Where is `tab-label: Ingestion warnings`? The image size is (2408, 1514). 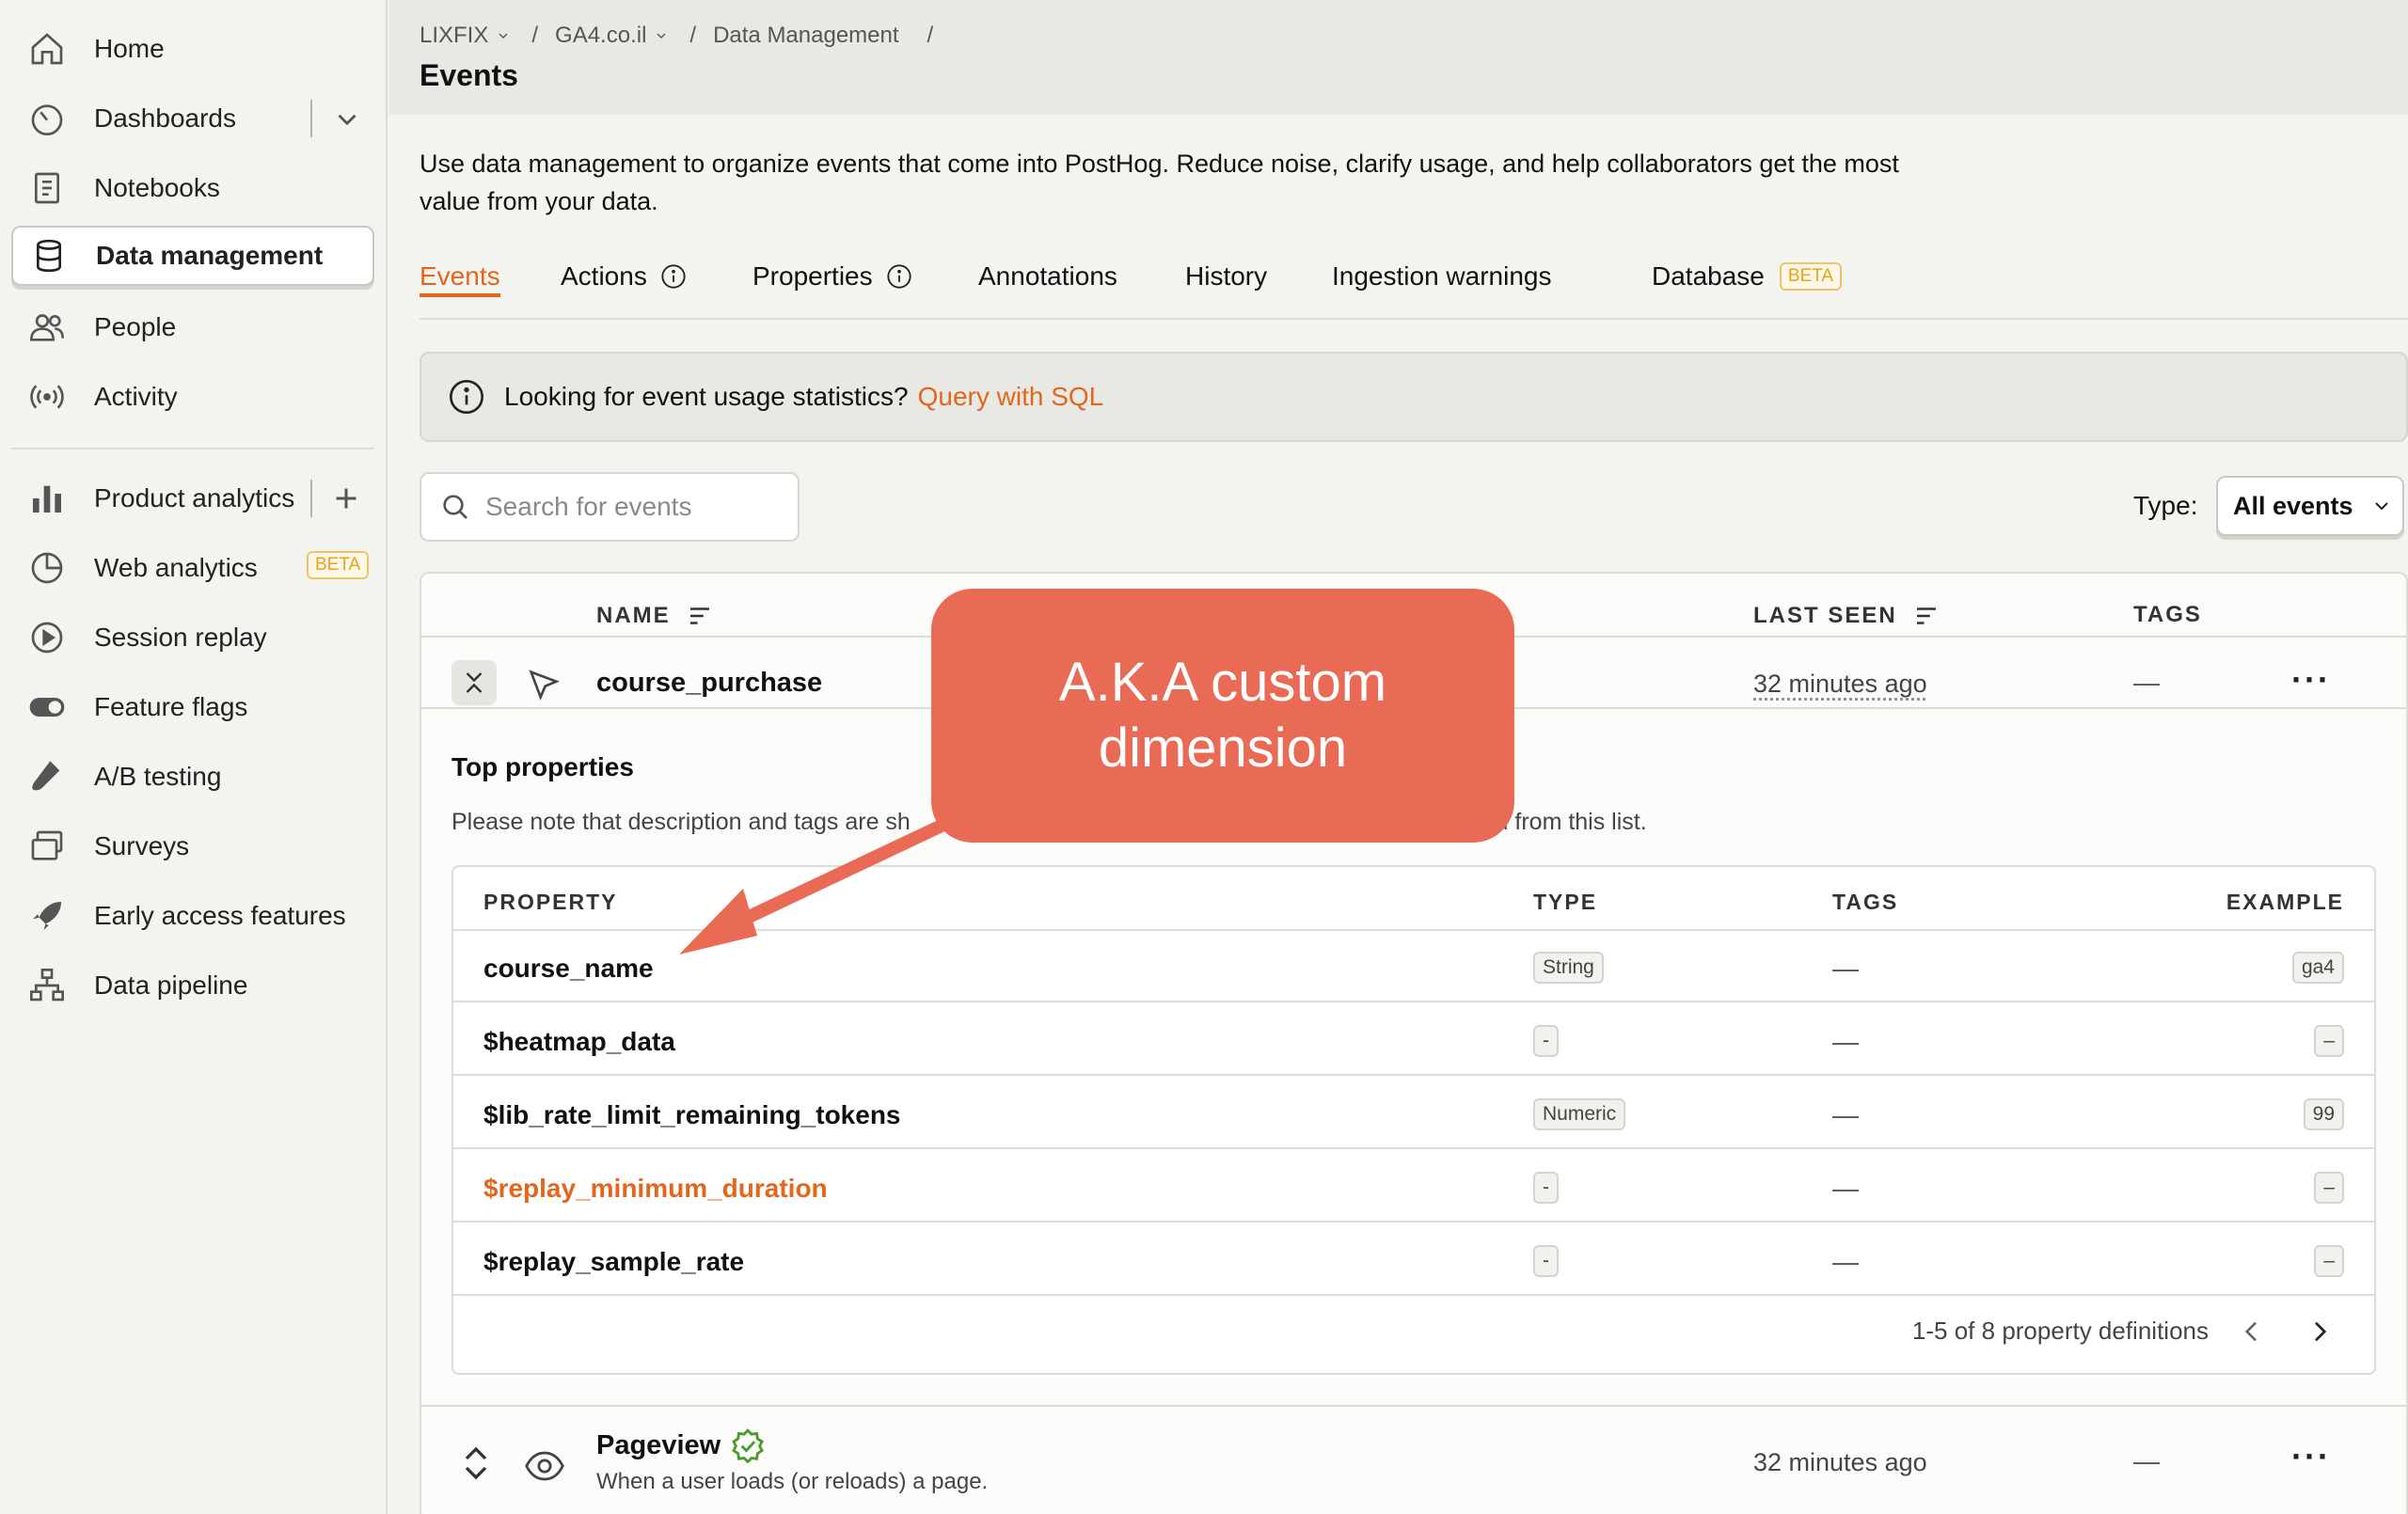 tab-label: Ingestion warnings is located at coordinates (1442, 277).